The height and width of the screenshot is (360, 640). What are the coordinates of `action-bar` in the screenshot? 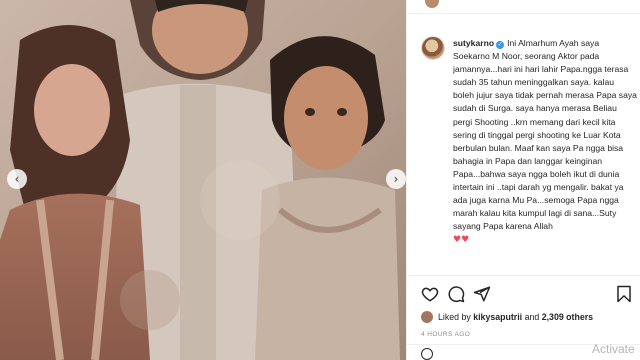 It's located at (527, 295).